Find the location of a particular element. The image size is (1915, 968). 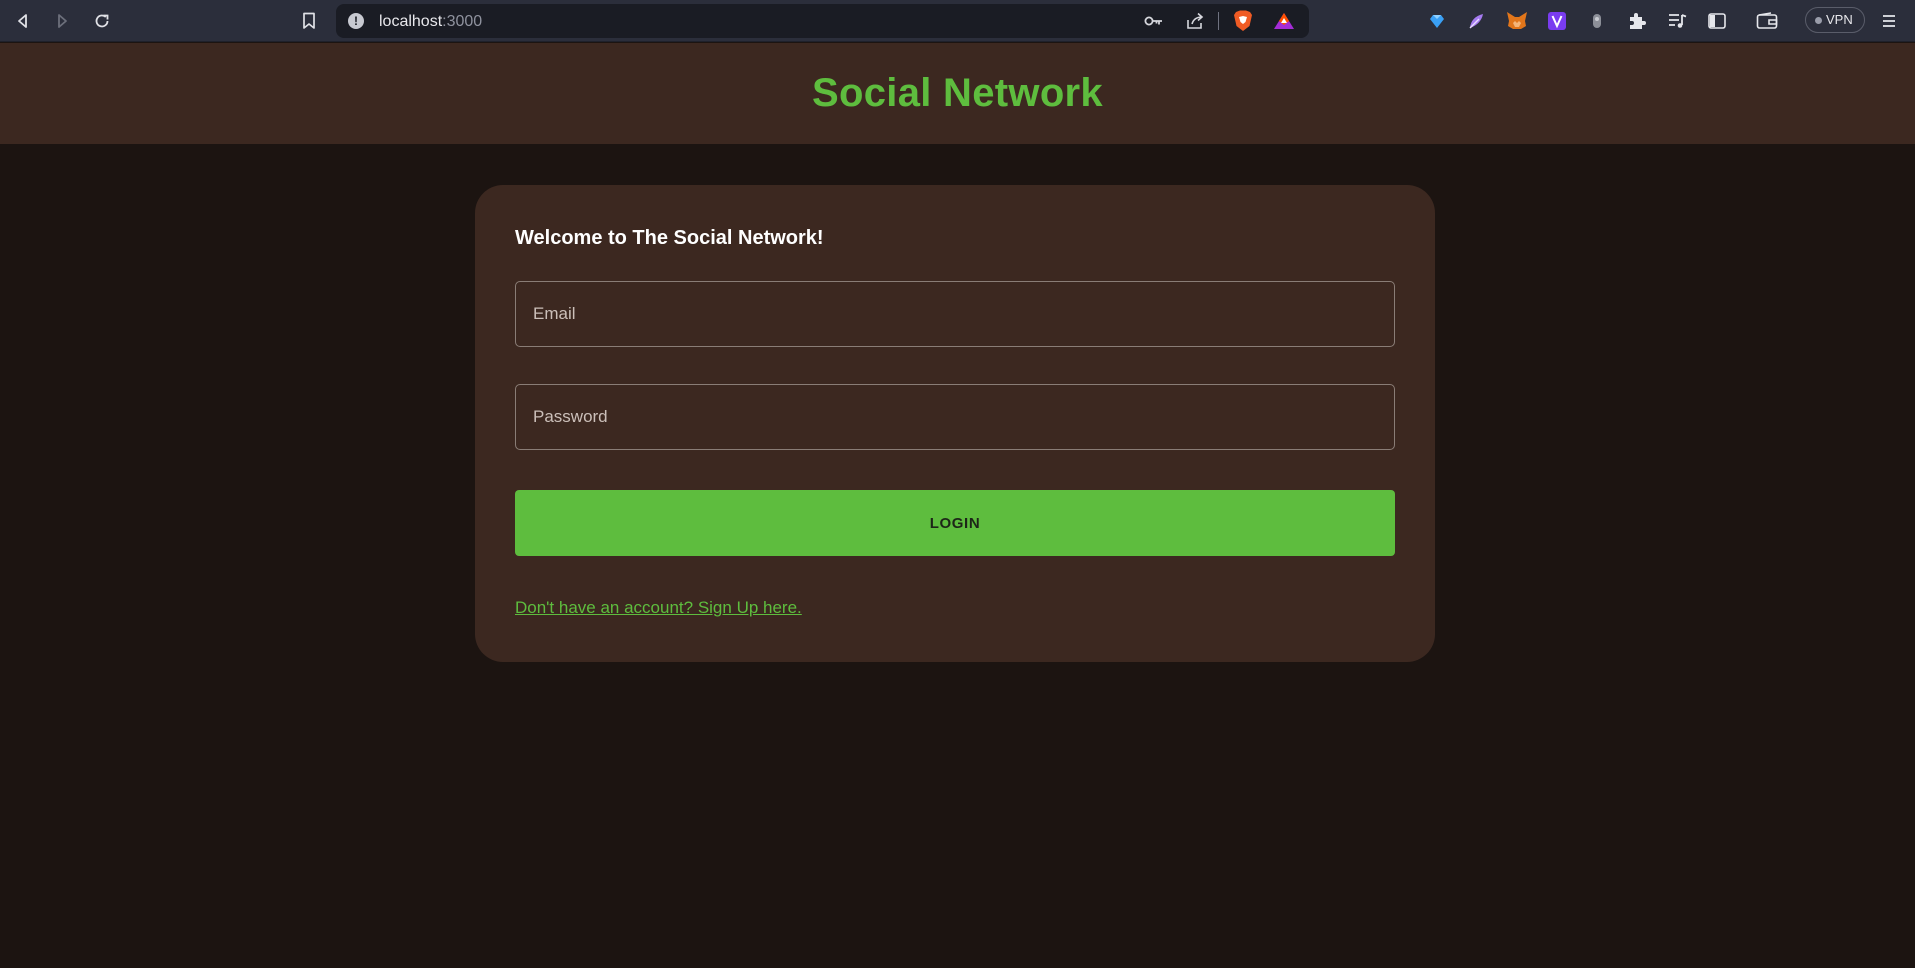

playlist-icon is located at coordinates (1677, 21).